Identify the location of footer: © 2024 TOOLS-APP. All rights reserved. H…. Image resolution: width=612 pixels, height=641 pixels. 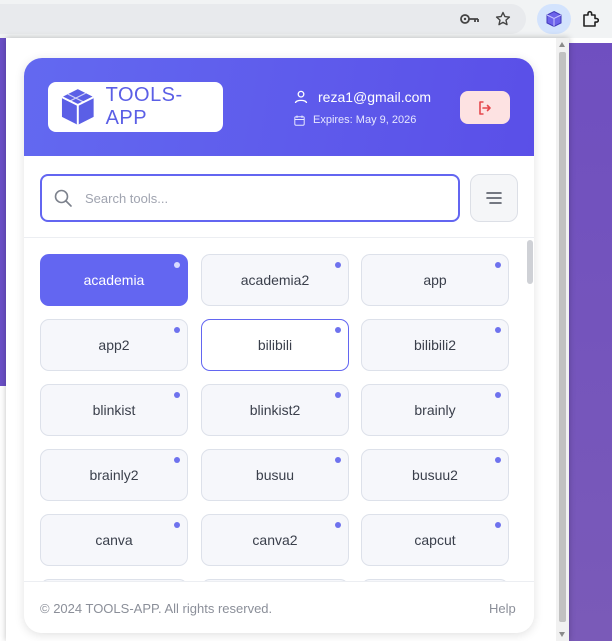
(279, 607).